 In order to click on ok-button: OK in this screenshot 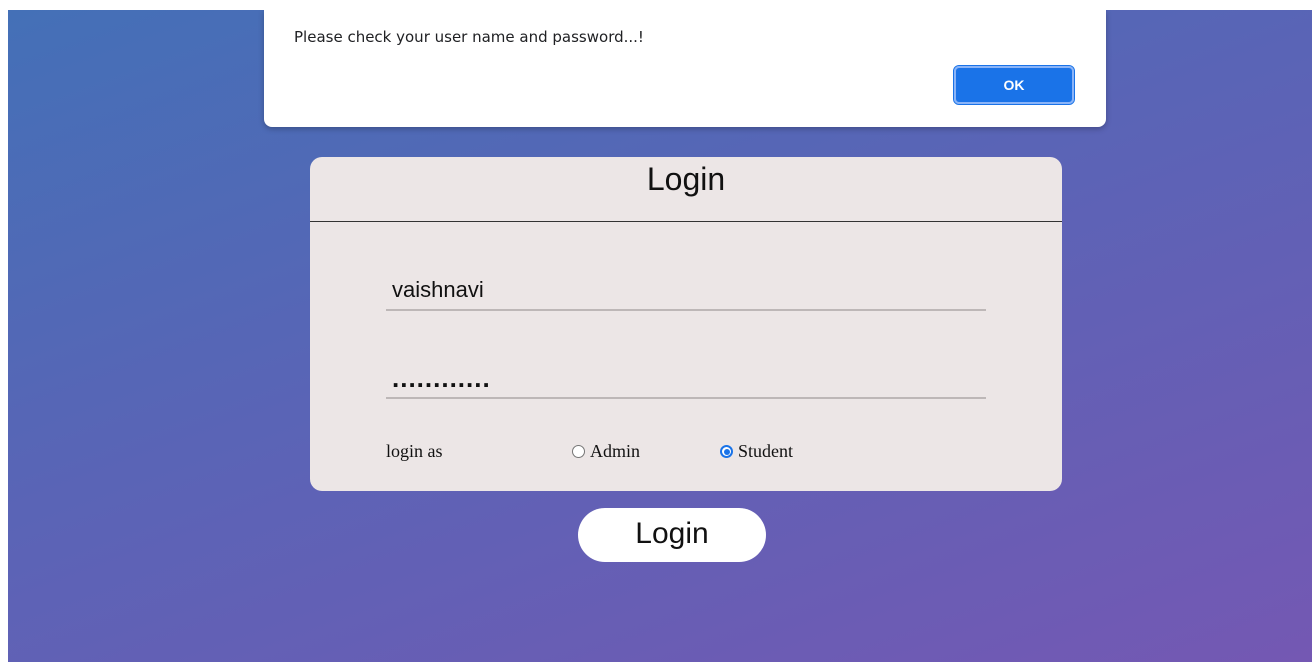, I will do `click(1014, 85)`.